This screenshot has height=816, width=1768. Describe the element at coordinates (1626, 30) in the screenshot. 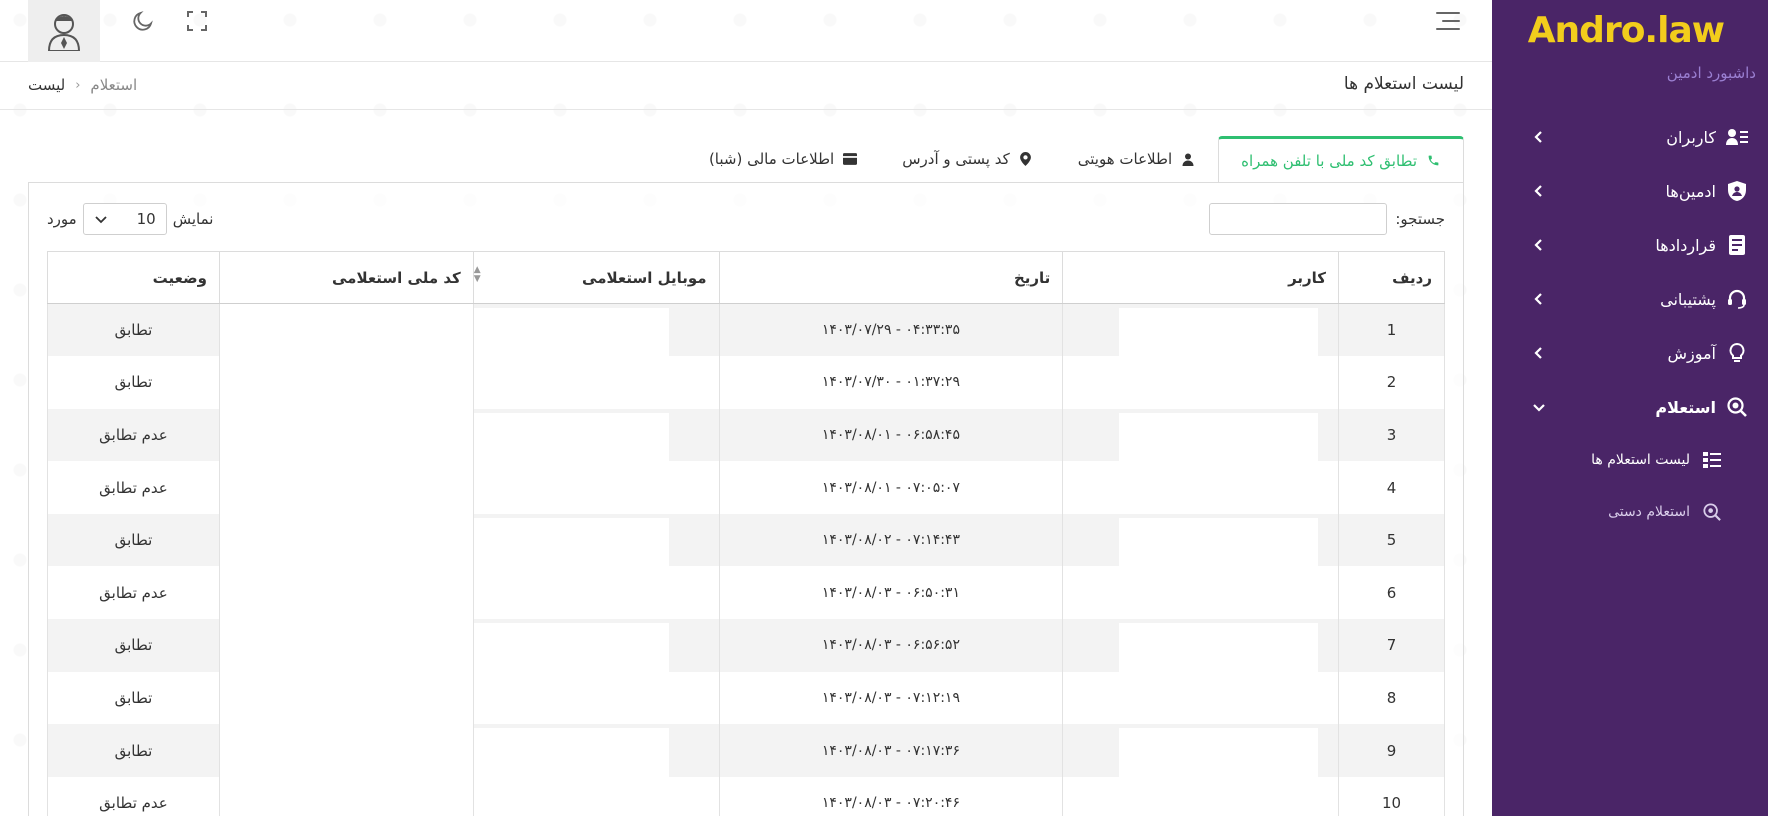

I see `brand-logo: Andro.law` at that location.